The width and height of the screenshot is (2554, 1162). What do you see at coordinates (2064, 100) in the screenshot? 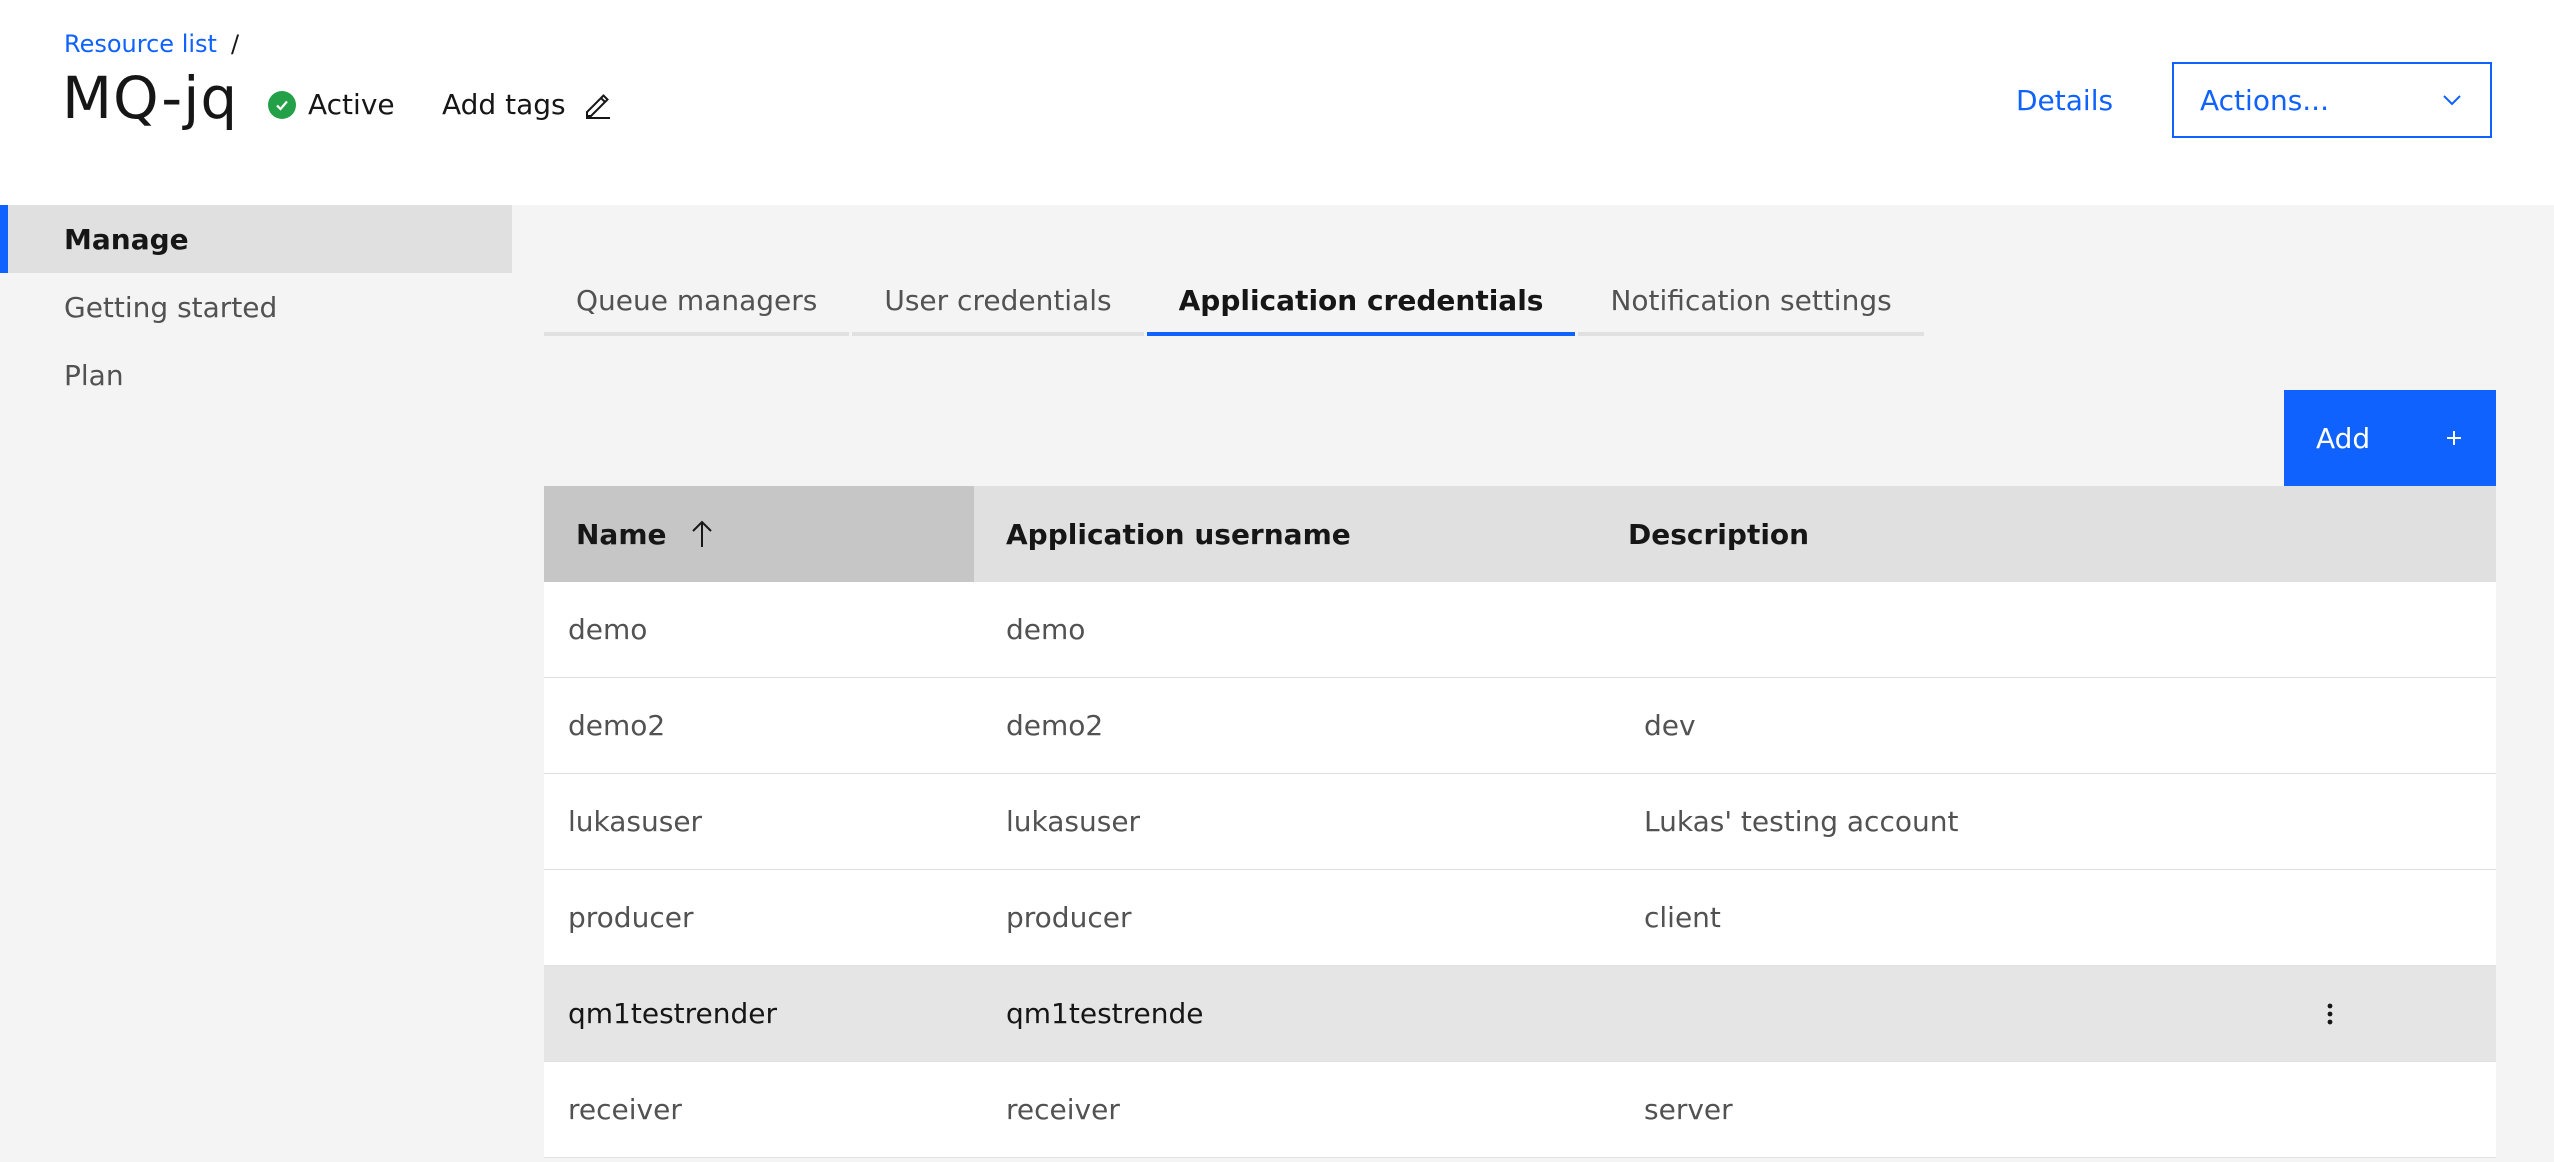
I see `details-link: Details` at bounding box center [2064, 100].